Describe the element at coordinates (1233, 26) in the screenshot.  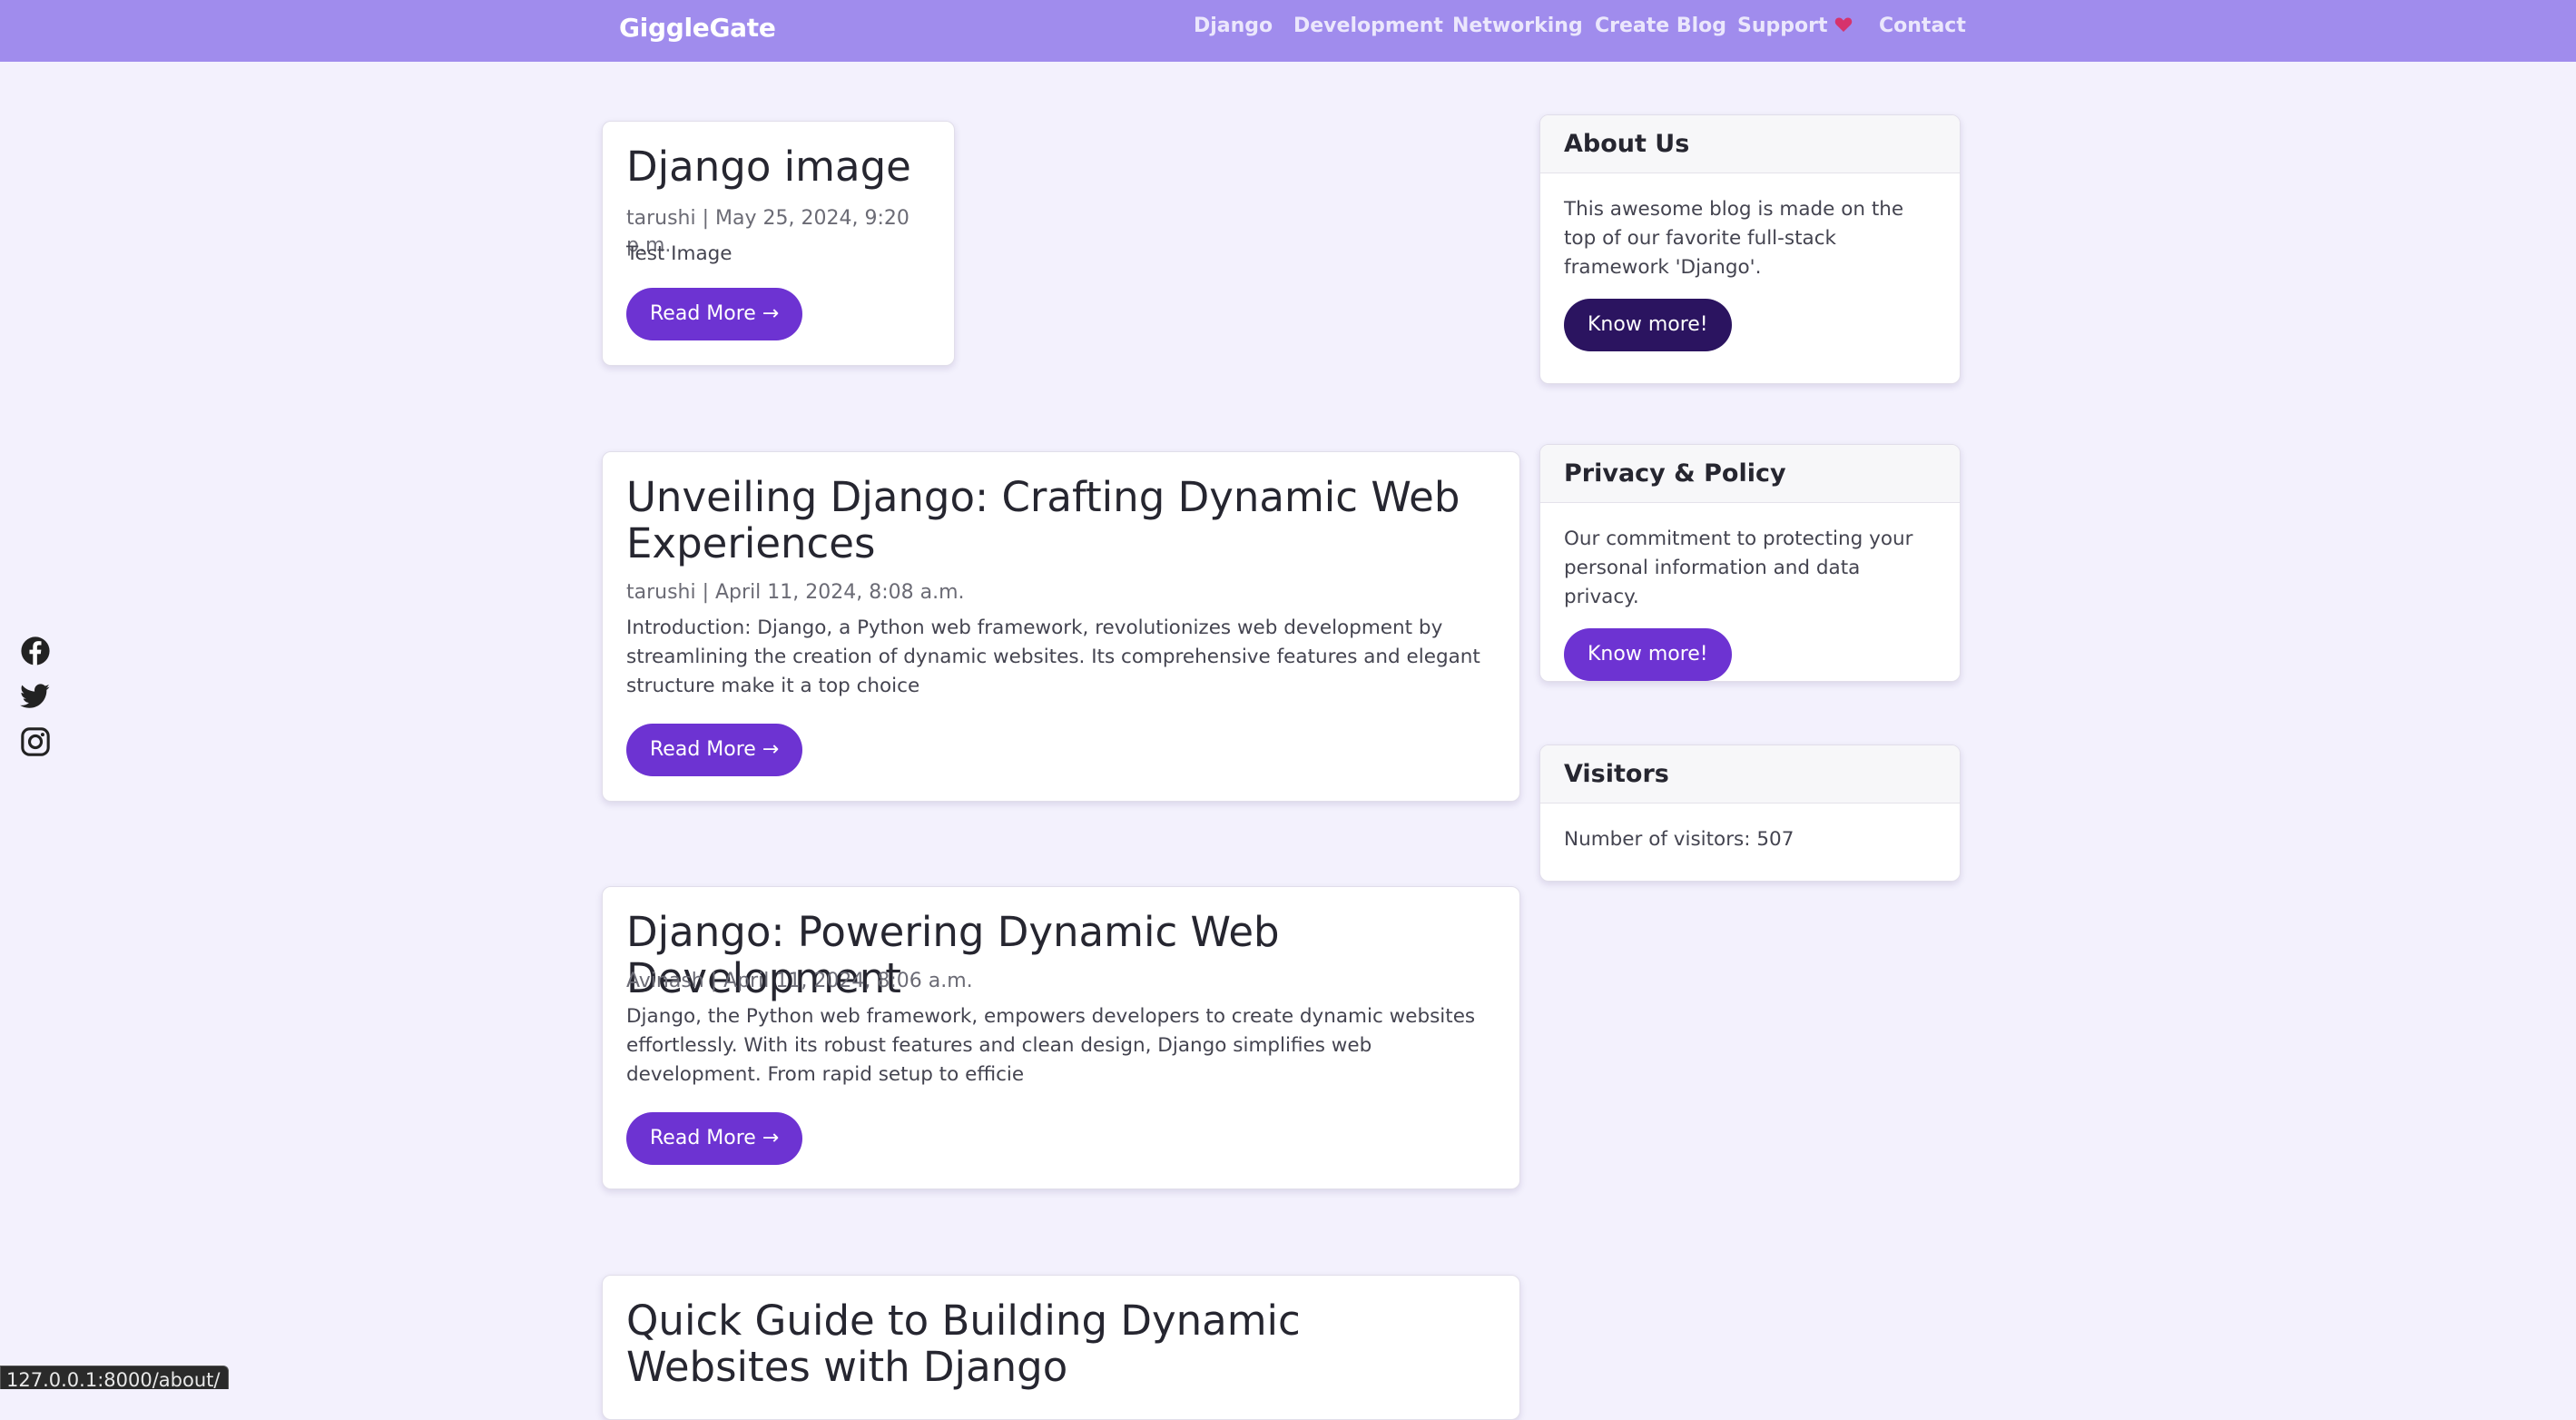
I see `nav-link-django: Django` at that location.